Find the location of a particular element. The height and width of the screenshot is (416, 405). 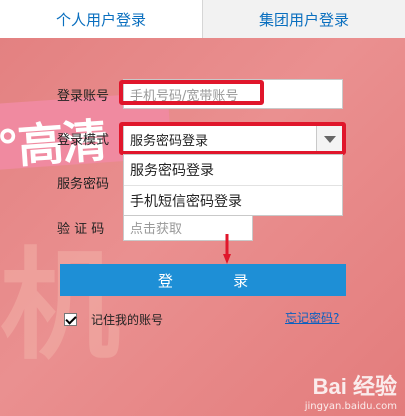

chevron-down-icon is located at coordinates (329, 139).